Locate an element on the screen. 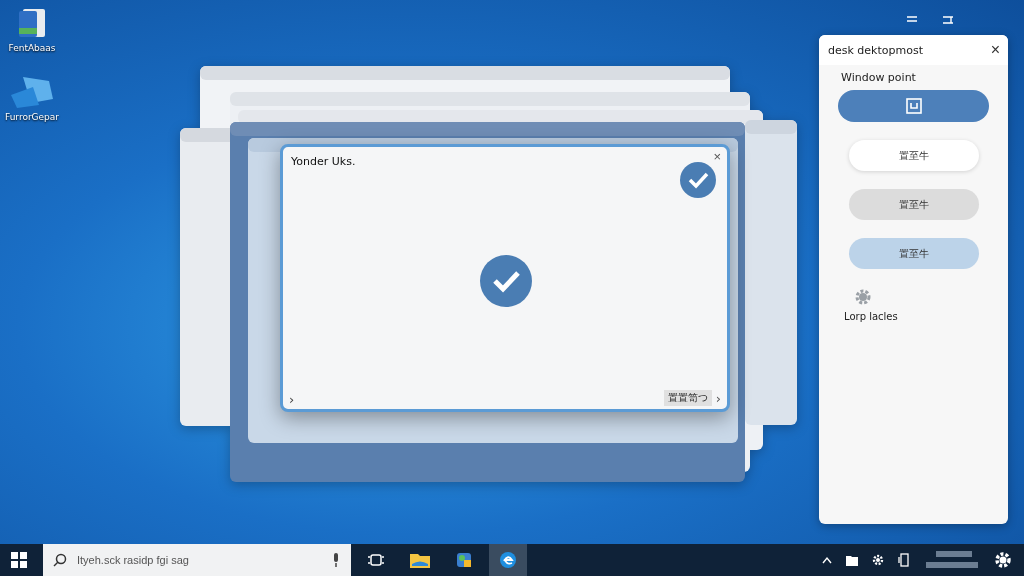 The width and height of the screenshot is (1024, 576). microphone-icon is located at coordinates (336, 560).